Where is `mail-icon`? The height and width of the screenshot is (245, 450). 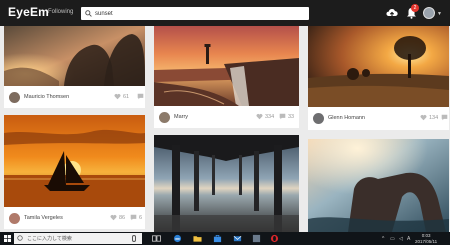 mail-icon is located at coordinates (237, 238).